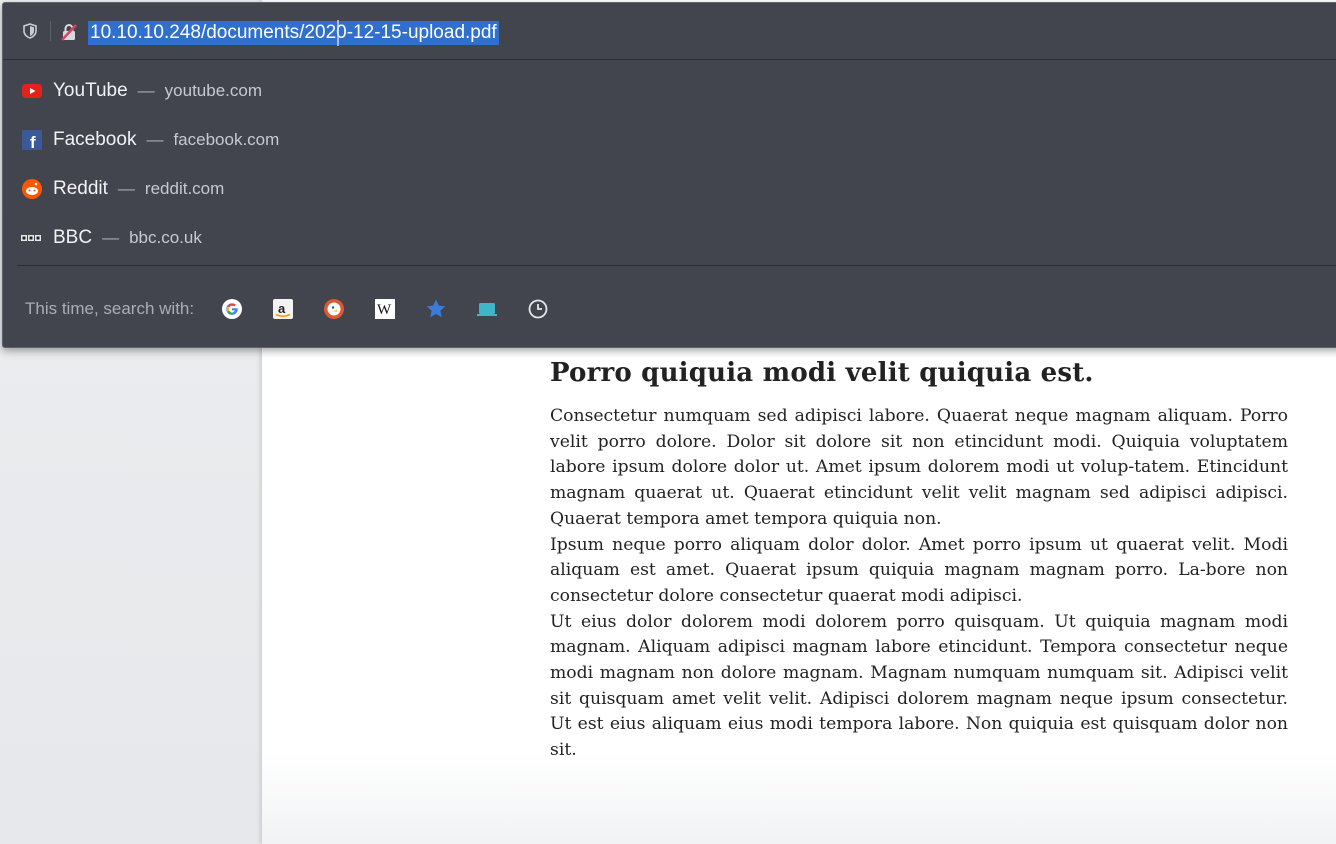  I want to click on suggestion-title: YouTube, so click(90, 90).